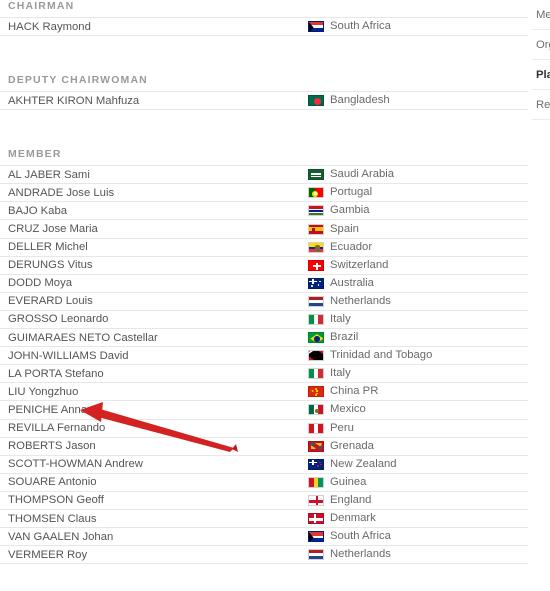  I want to click on member-country: New Zealand, so click(352, 464).